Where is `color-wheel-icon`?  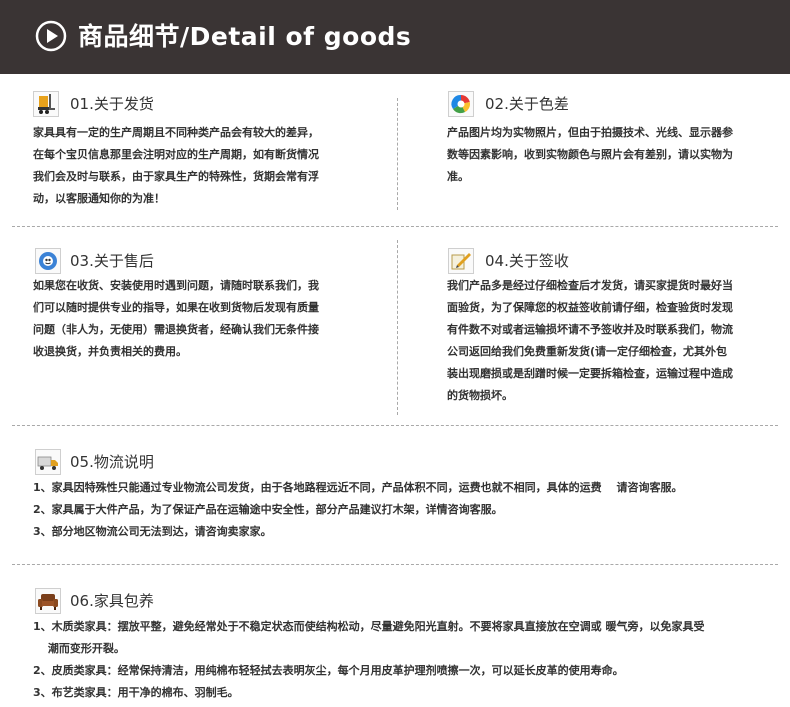 color-wheel-icon is located at coordinates (461, 104).